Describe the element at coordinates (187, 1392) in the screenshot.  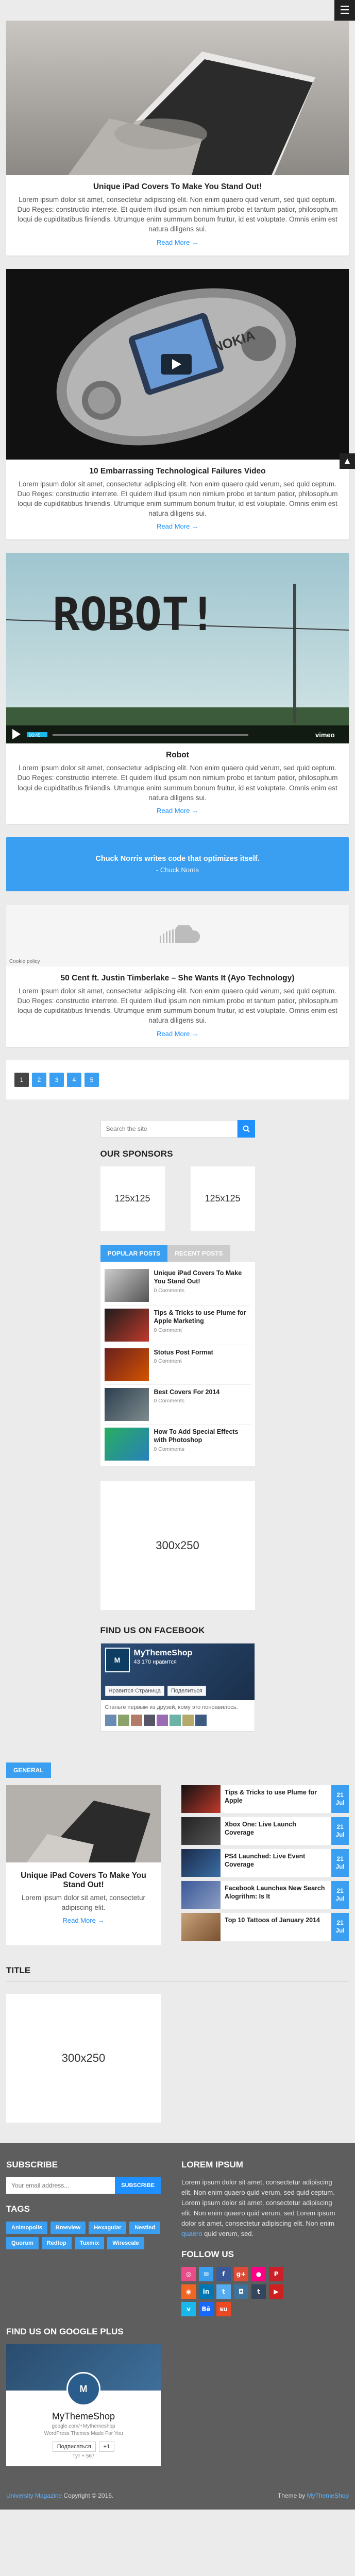
I see `list-item-title: Best Covers For 2014` at that location.